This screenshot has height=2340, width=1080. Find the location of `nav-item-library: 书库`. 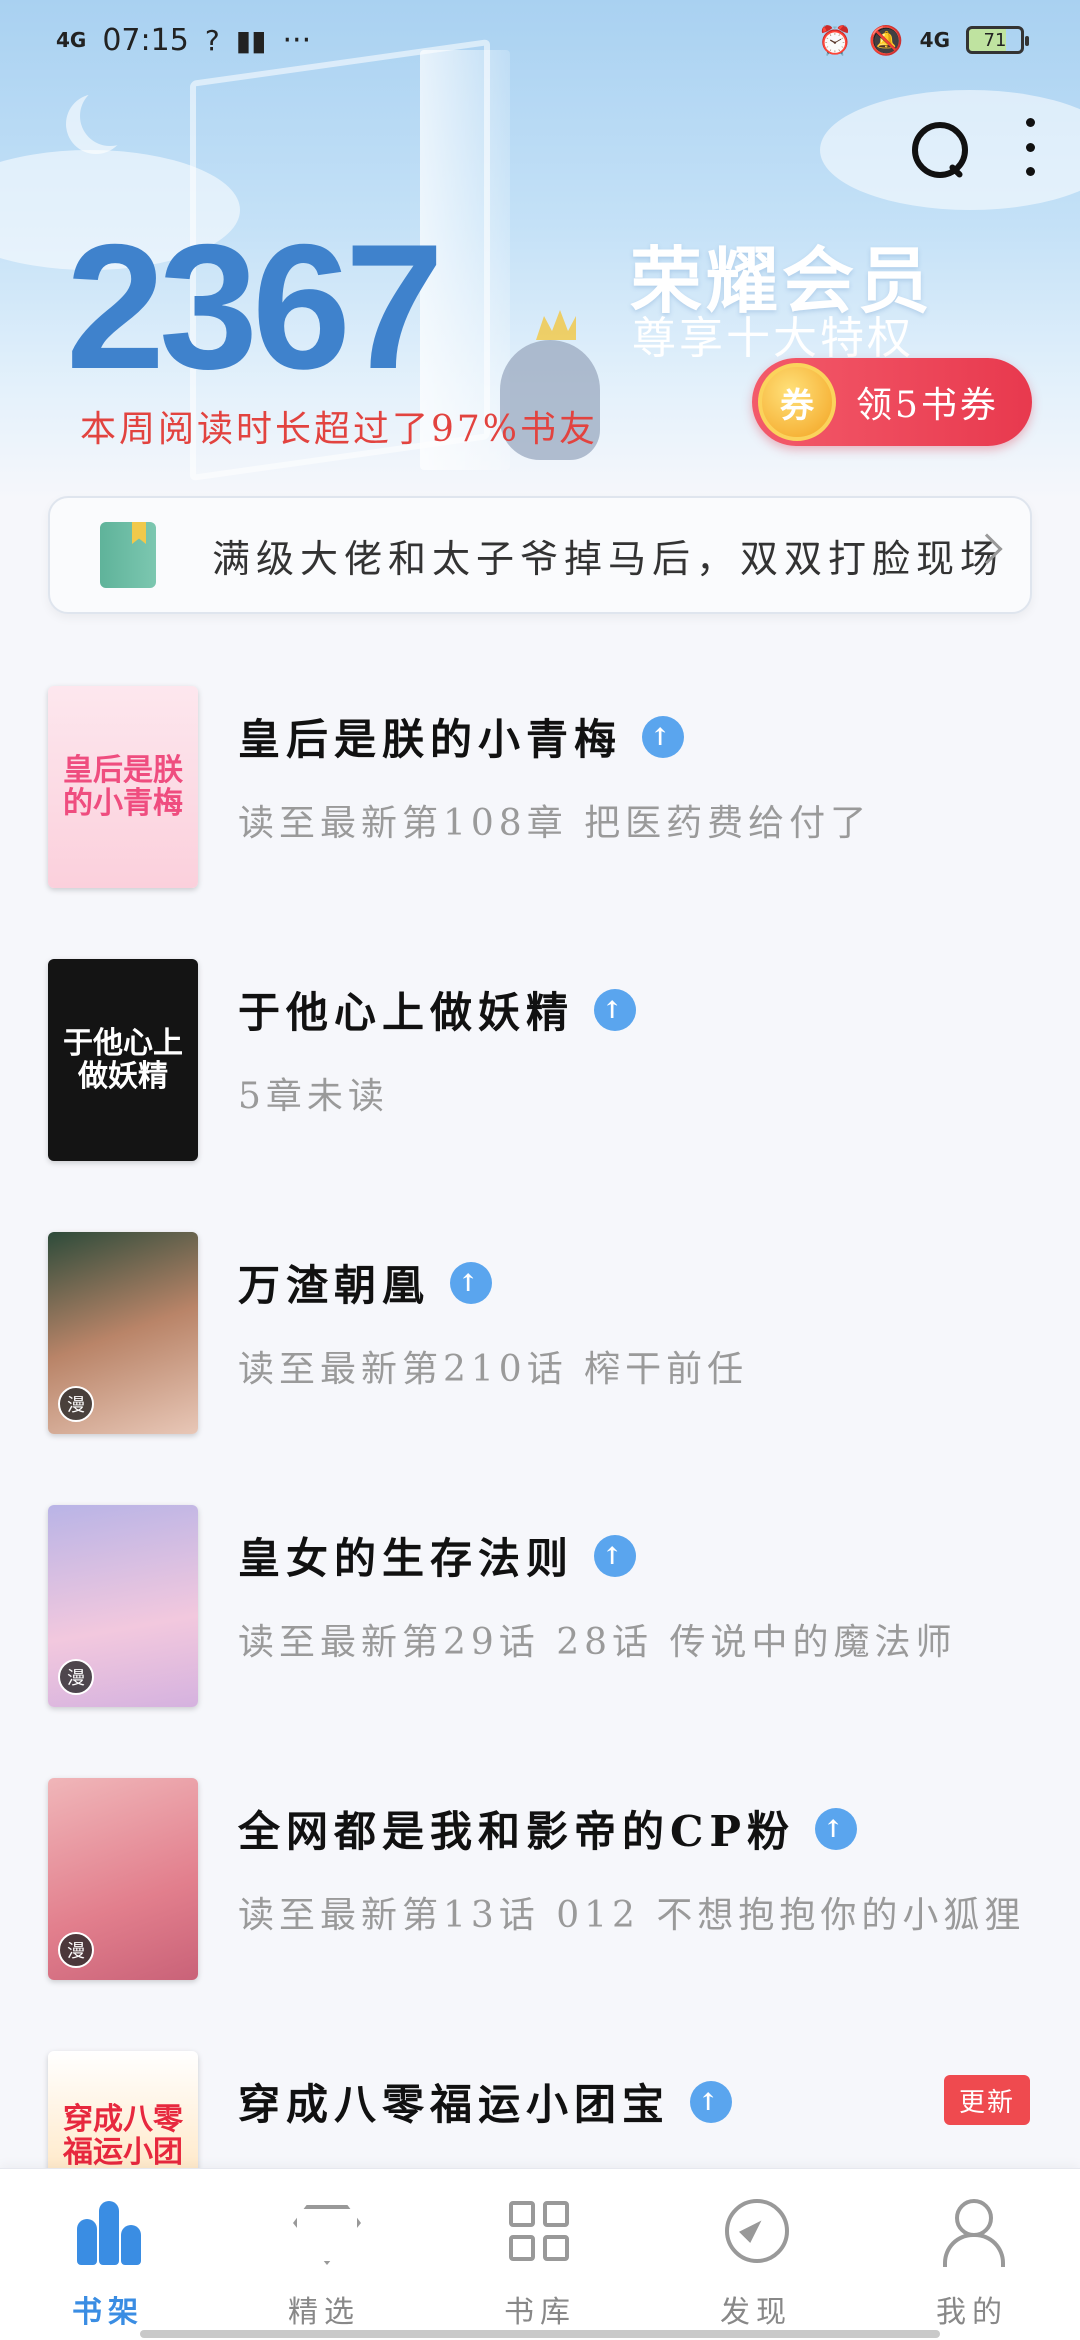

nav-item-library: 书库 is located at coordinates (540, 2265).